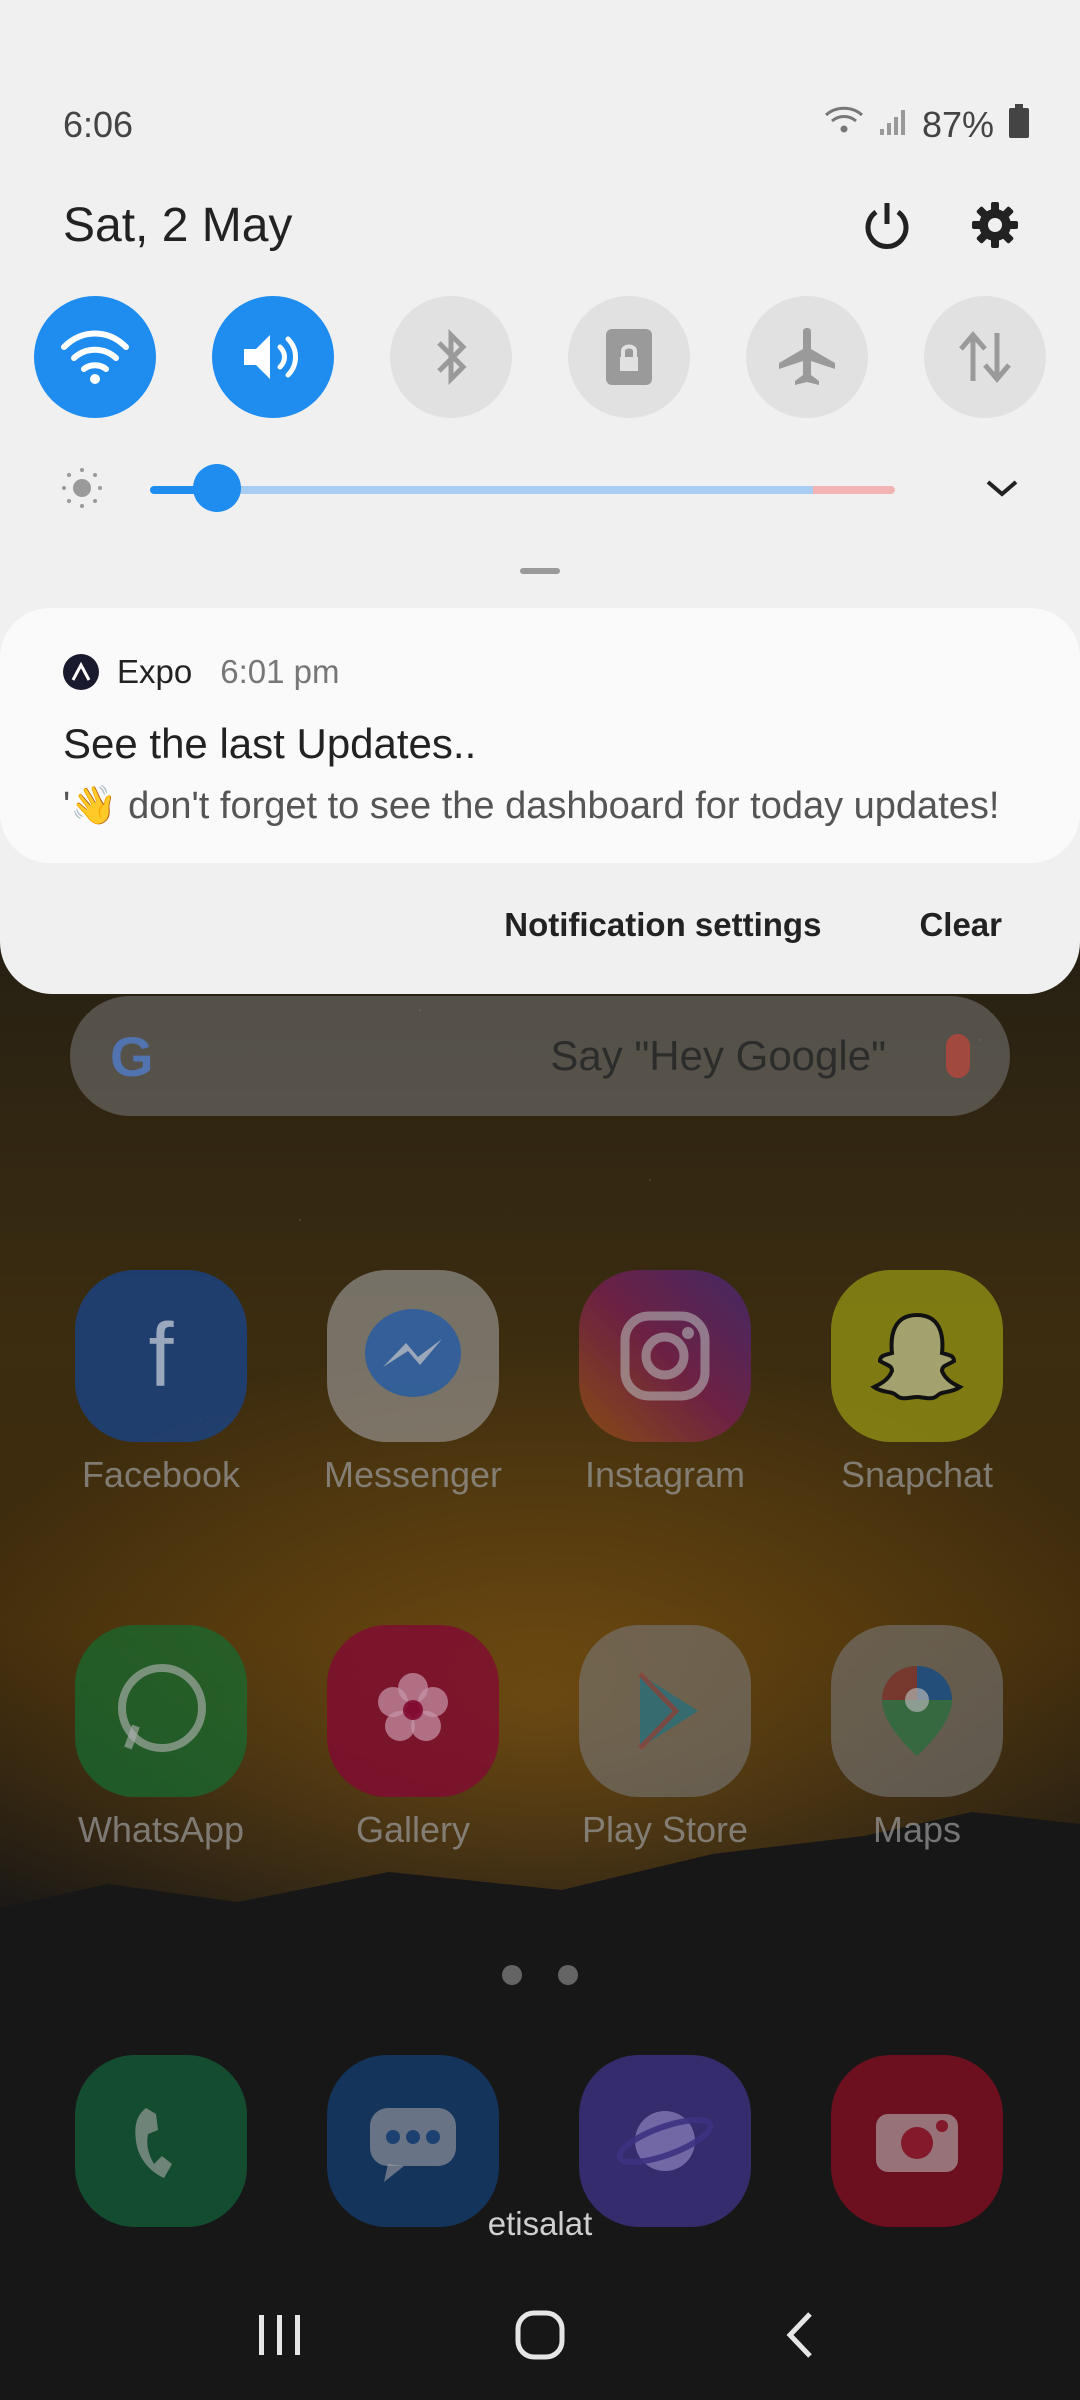  I want to click on app-gallery: Gallery, so click(413, 1738).